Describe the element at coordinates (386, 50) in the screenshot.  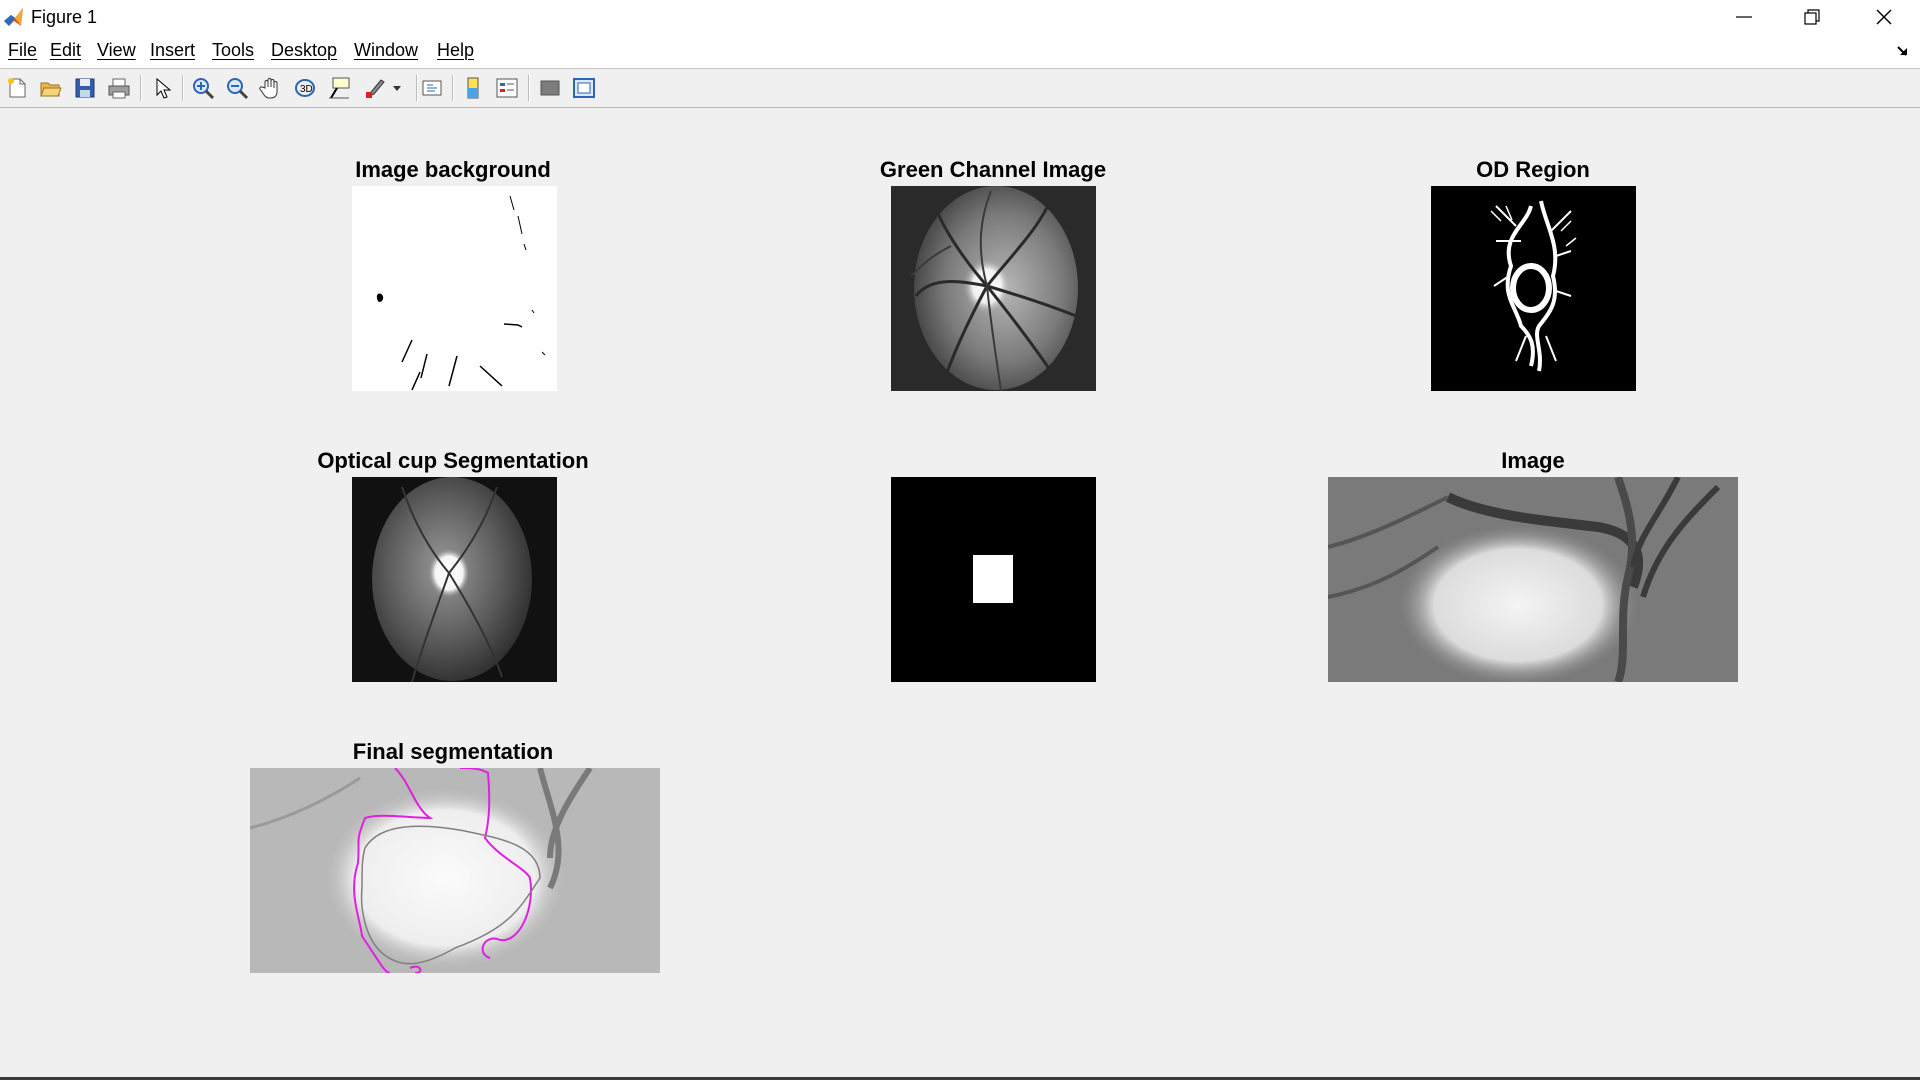
I see `menu-window: Window` at that location.